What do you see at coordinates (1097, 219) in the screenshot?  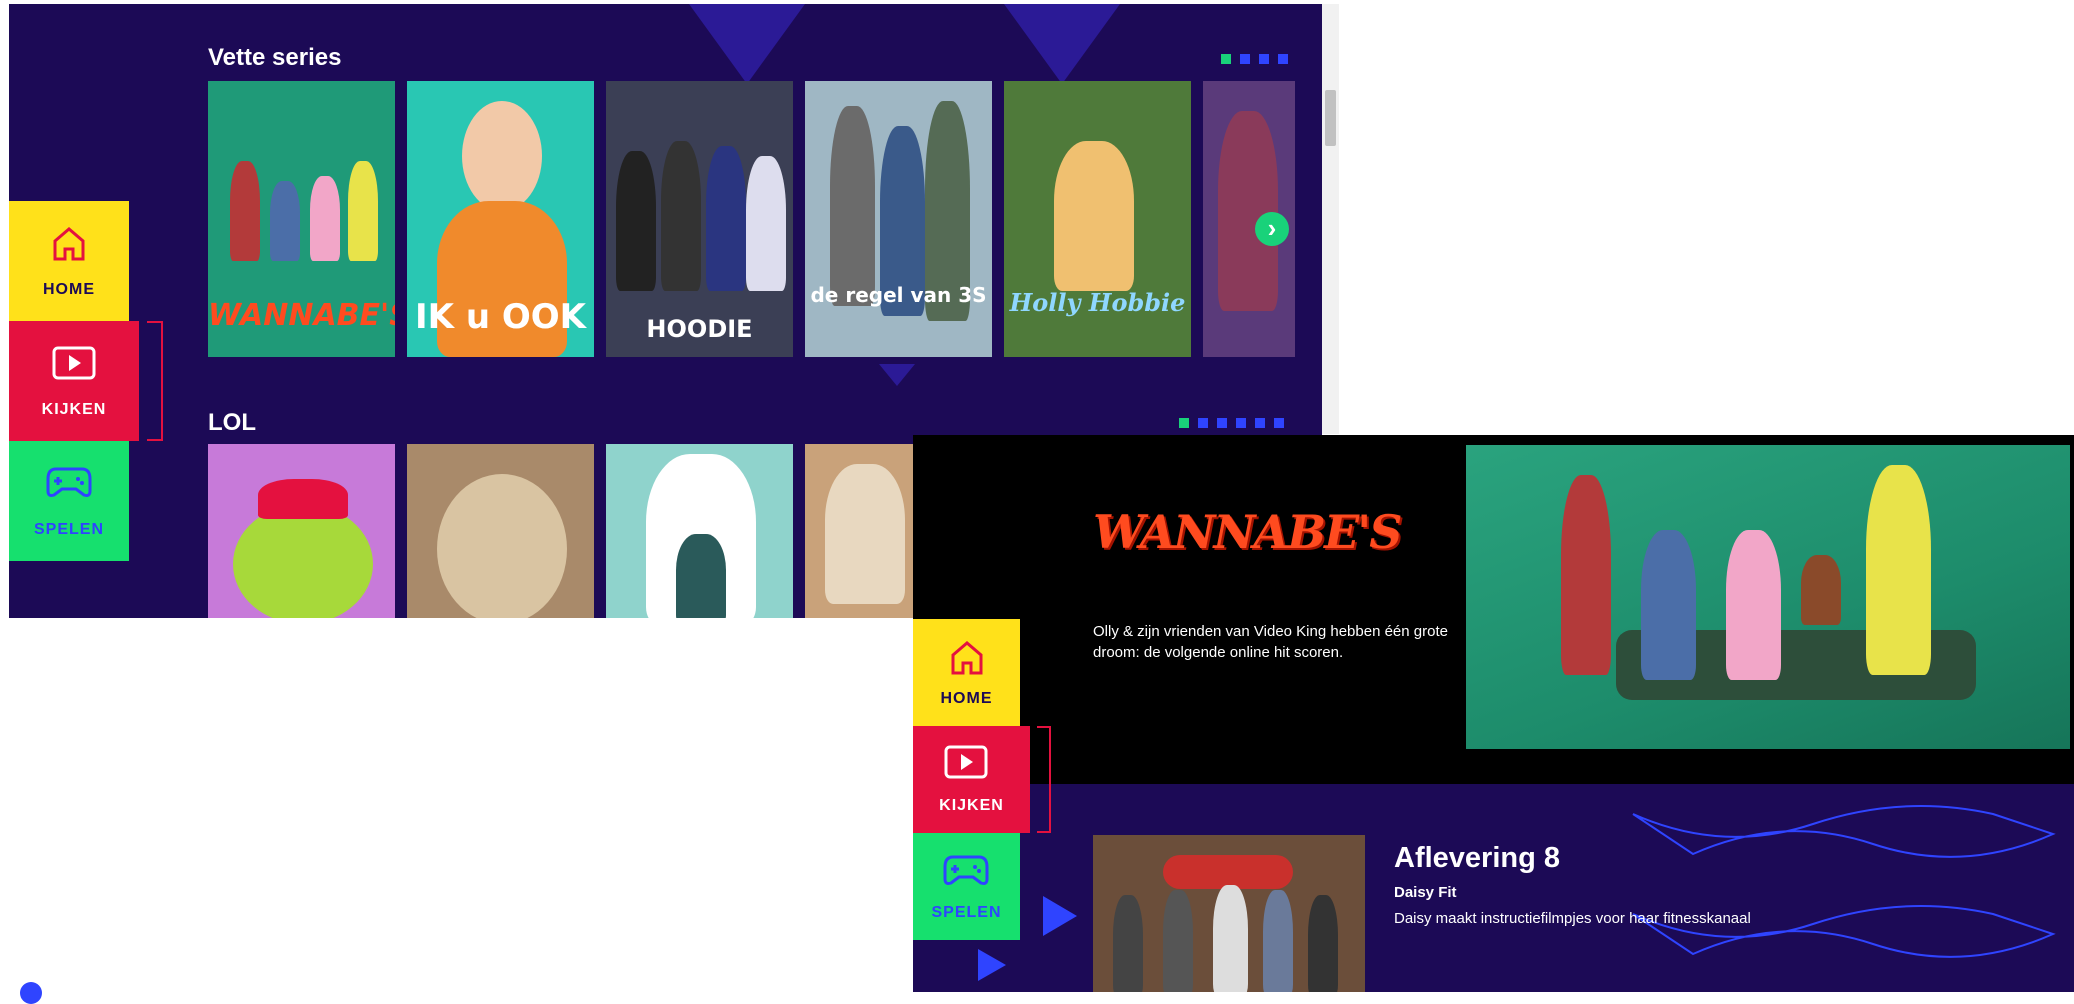 I see `series-tile-holly-hobbie: Holly Hobbie` at bounding box center [1097, 219].